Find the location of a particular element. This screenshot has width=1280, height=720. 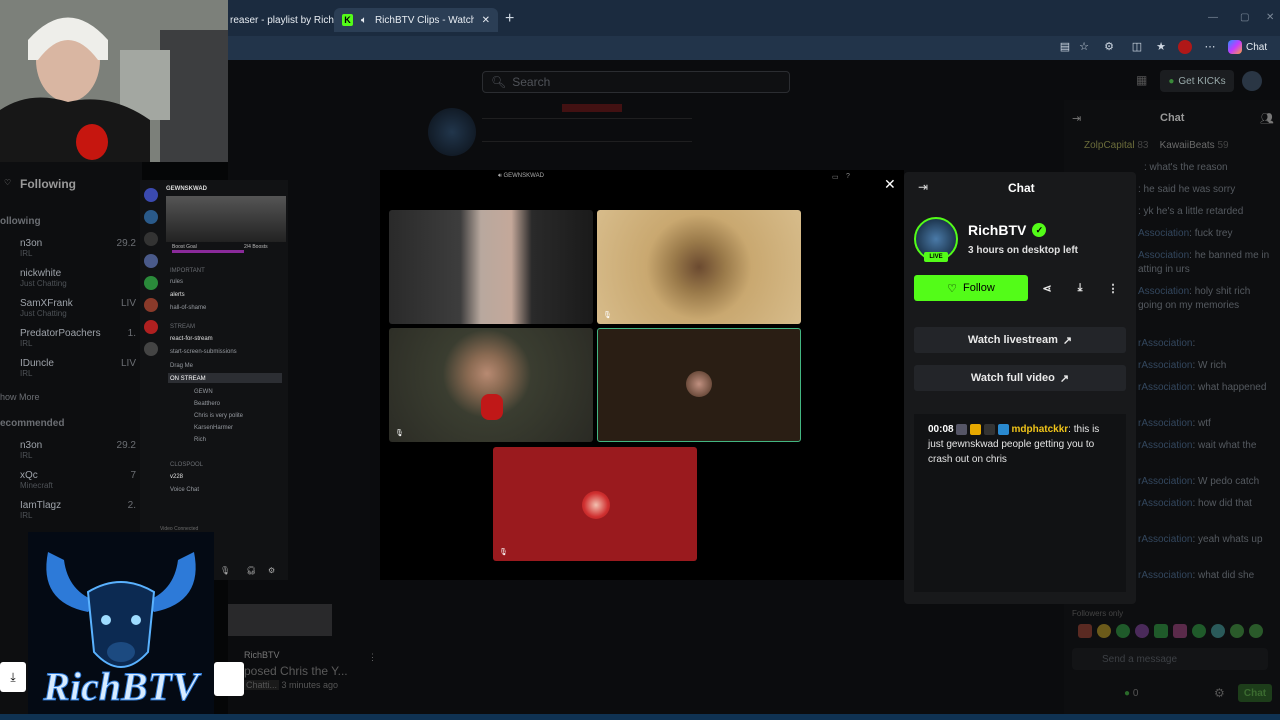

help-icon: ? is located at coordinates (848, 176).